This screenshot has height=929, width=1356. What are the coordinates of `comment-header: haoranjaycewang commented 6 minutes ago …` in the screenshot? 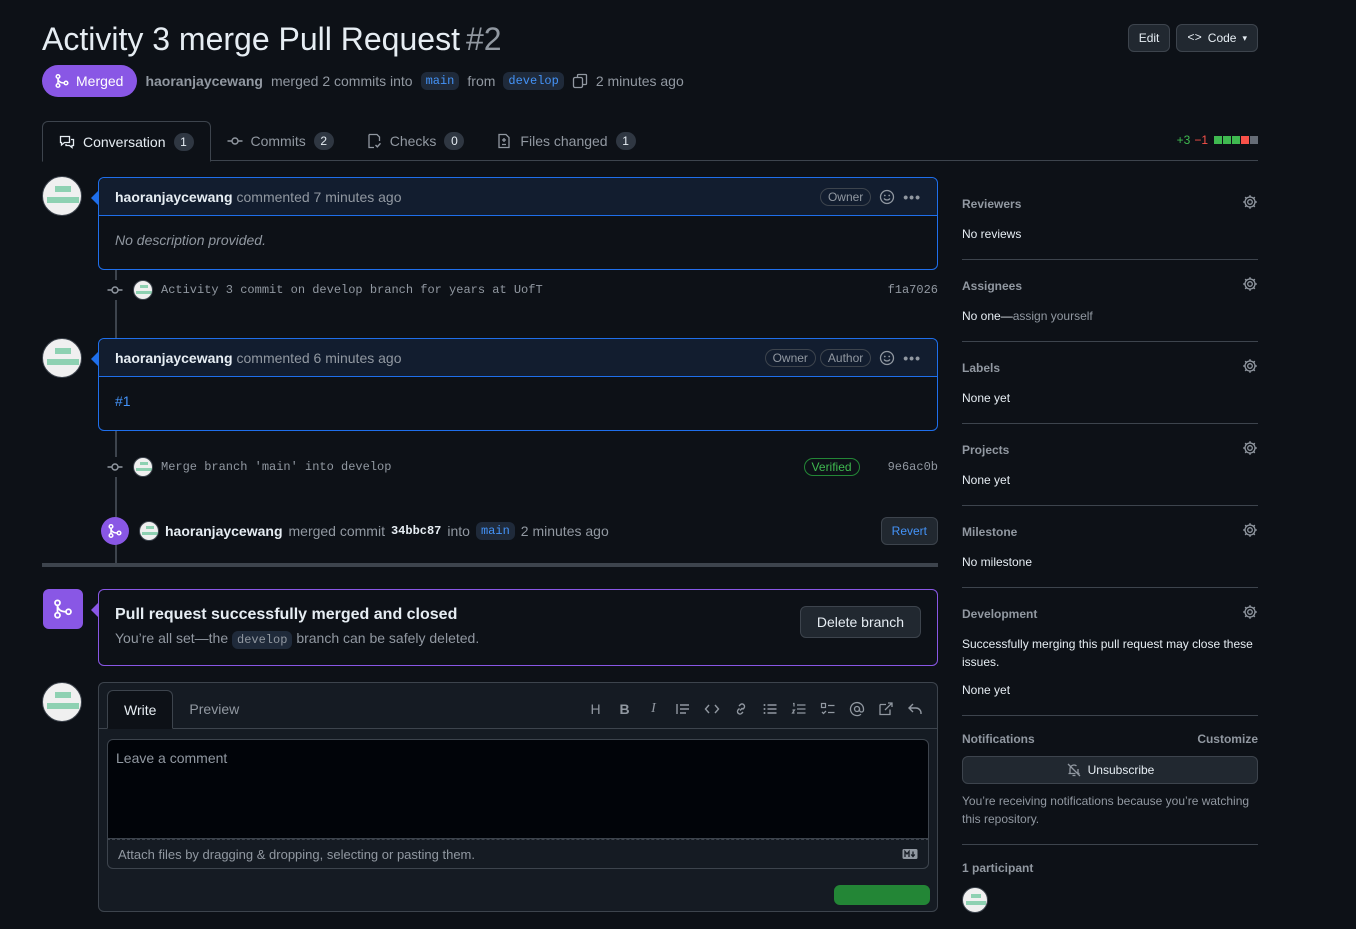 It's located at (518, 358).